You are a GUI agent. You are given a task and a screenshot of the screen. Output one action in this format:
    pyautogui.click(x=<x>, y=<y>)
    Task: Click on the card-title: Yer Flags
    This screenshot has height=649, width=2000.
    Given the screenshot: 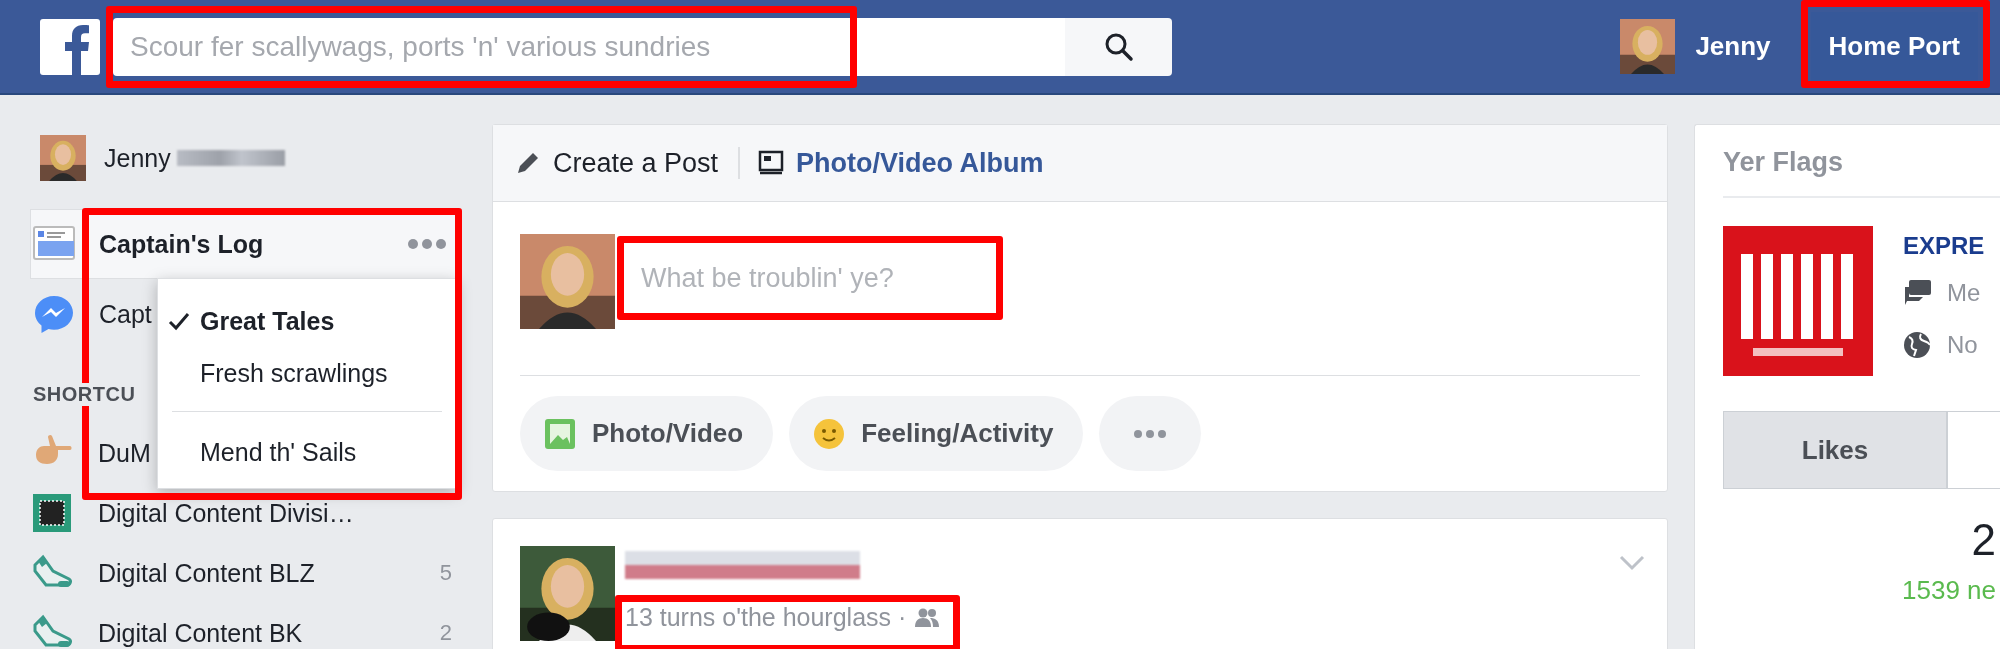 What is the action you would take?
    pyautogui.click(x=1784, y=162)
    